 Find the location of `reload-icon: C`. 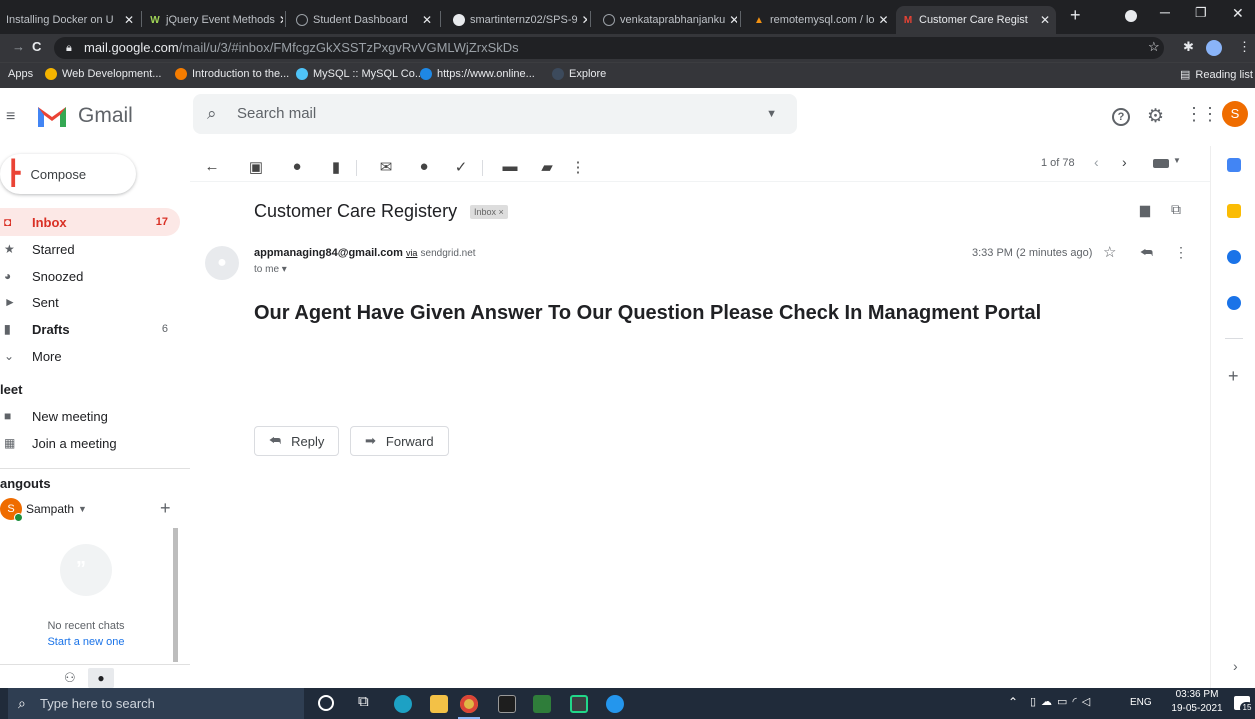

reload-icon: C is located at coordinates (36, 46).